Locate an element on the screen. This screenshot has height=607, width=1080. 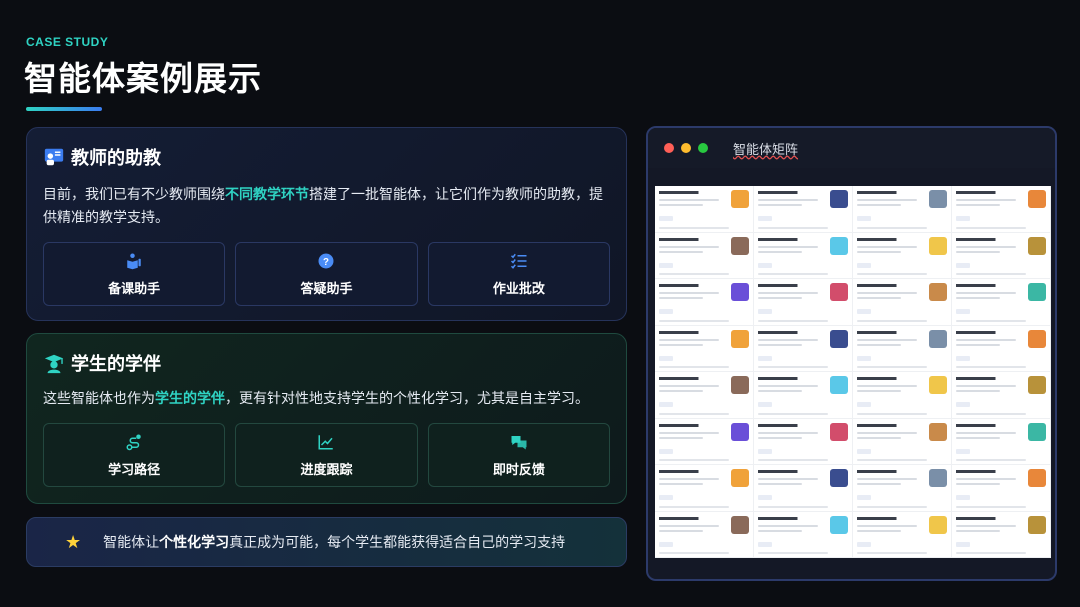
close-dot-icon is located at coordinates (669, 148).